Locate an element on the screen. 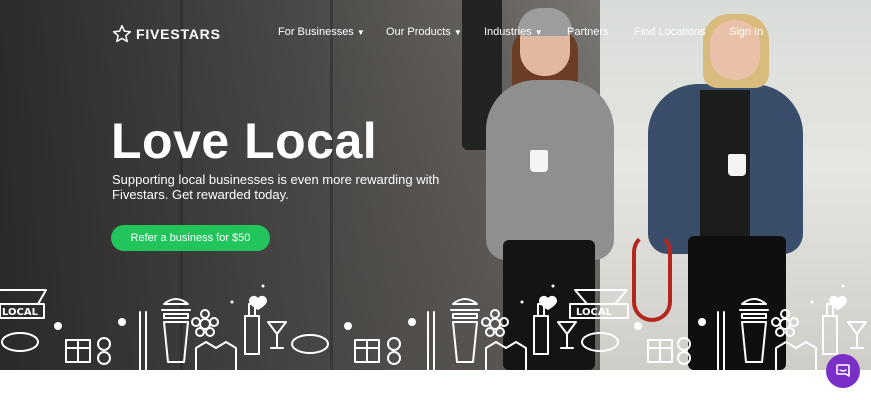 The height and width of the screenshot is (400, 871). refer-business-label: Refer a business for $50 is located at coordinates (190, 238).